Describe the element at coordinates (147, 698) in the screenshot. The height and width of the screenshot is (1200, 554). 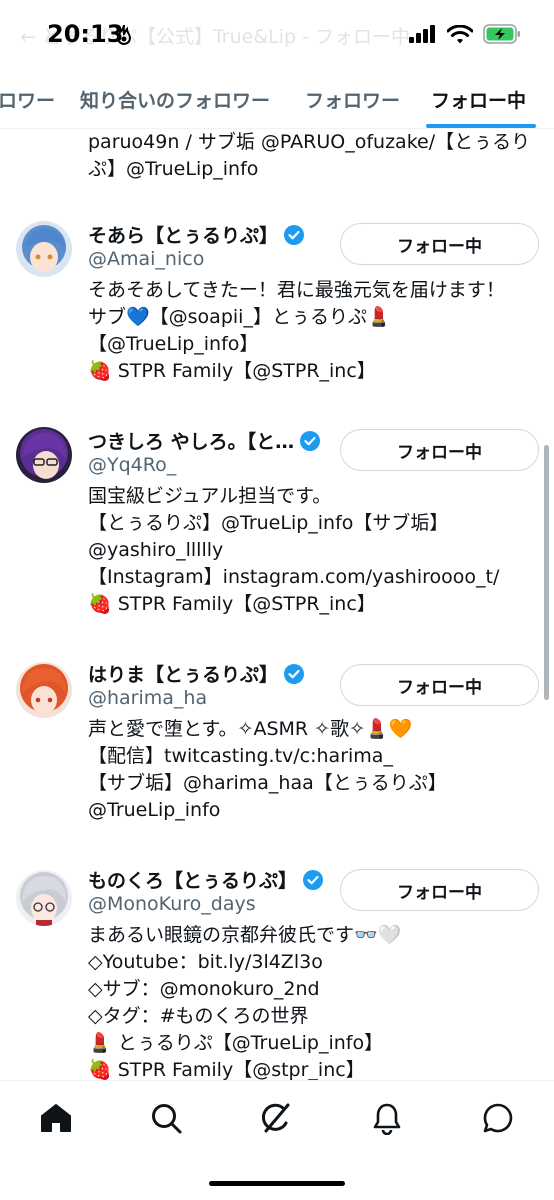
I see `user-handle: @harima_ha` at that location.